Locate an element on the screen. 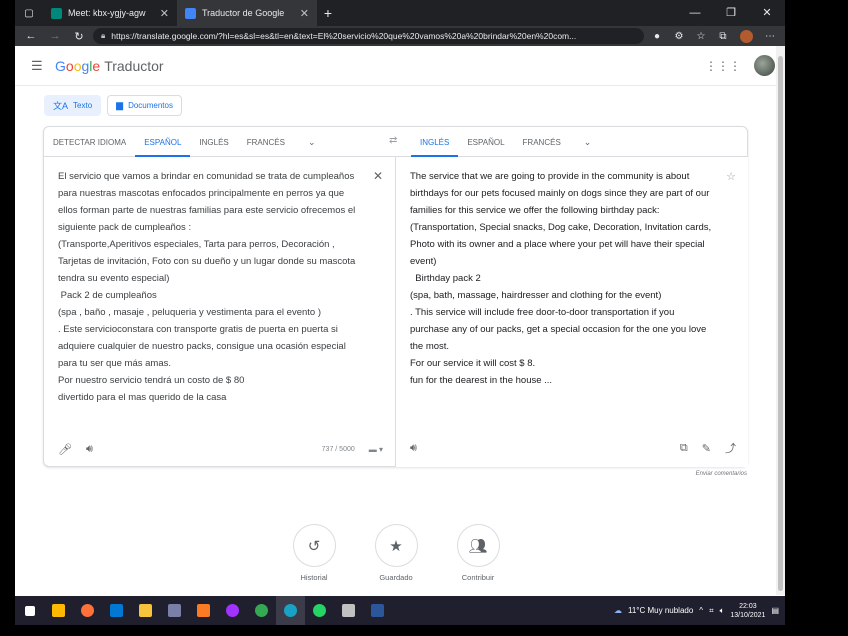 The height and width of the screenshot is (636, 848). lock-icon: 🔒︎ is located at coordinates (103, 35).